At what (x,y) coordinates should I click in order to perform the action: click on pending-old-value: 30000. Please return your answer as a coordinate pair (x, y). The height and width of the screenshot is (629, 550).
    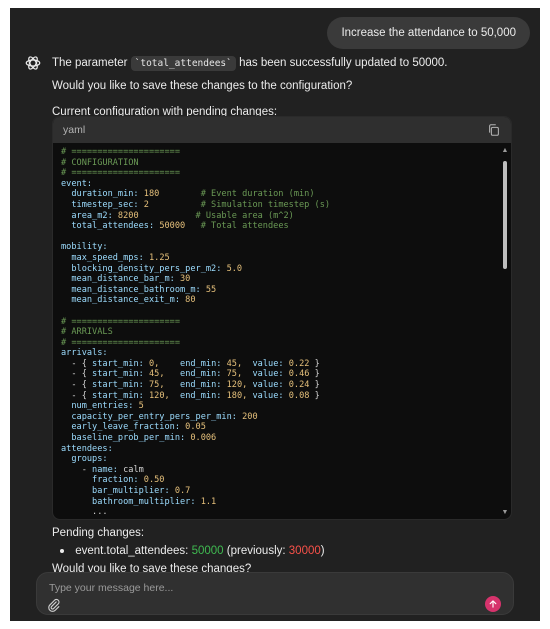
    Looking at the image, I should click on (304, 551).